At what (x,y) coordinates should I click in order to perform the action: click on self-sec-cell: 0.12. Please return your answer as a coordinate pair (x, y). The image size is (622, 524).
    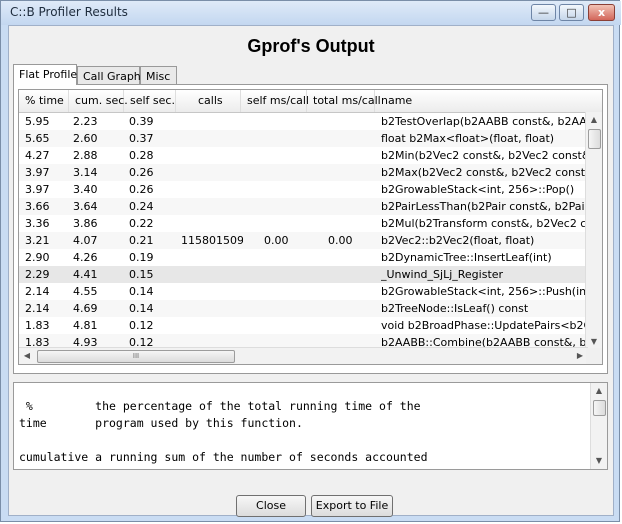
    Looking at the image, I should click on (141, 325).